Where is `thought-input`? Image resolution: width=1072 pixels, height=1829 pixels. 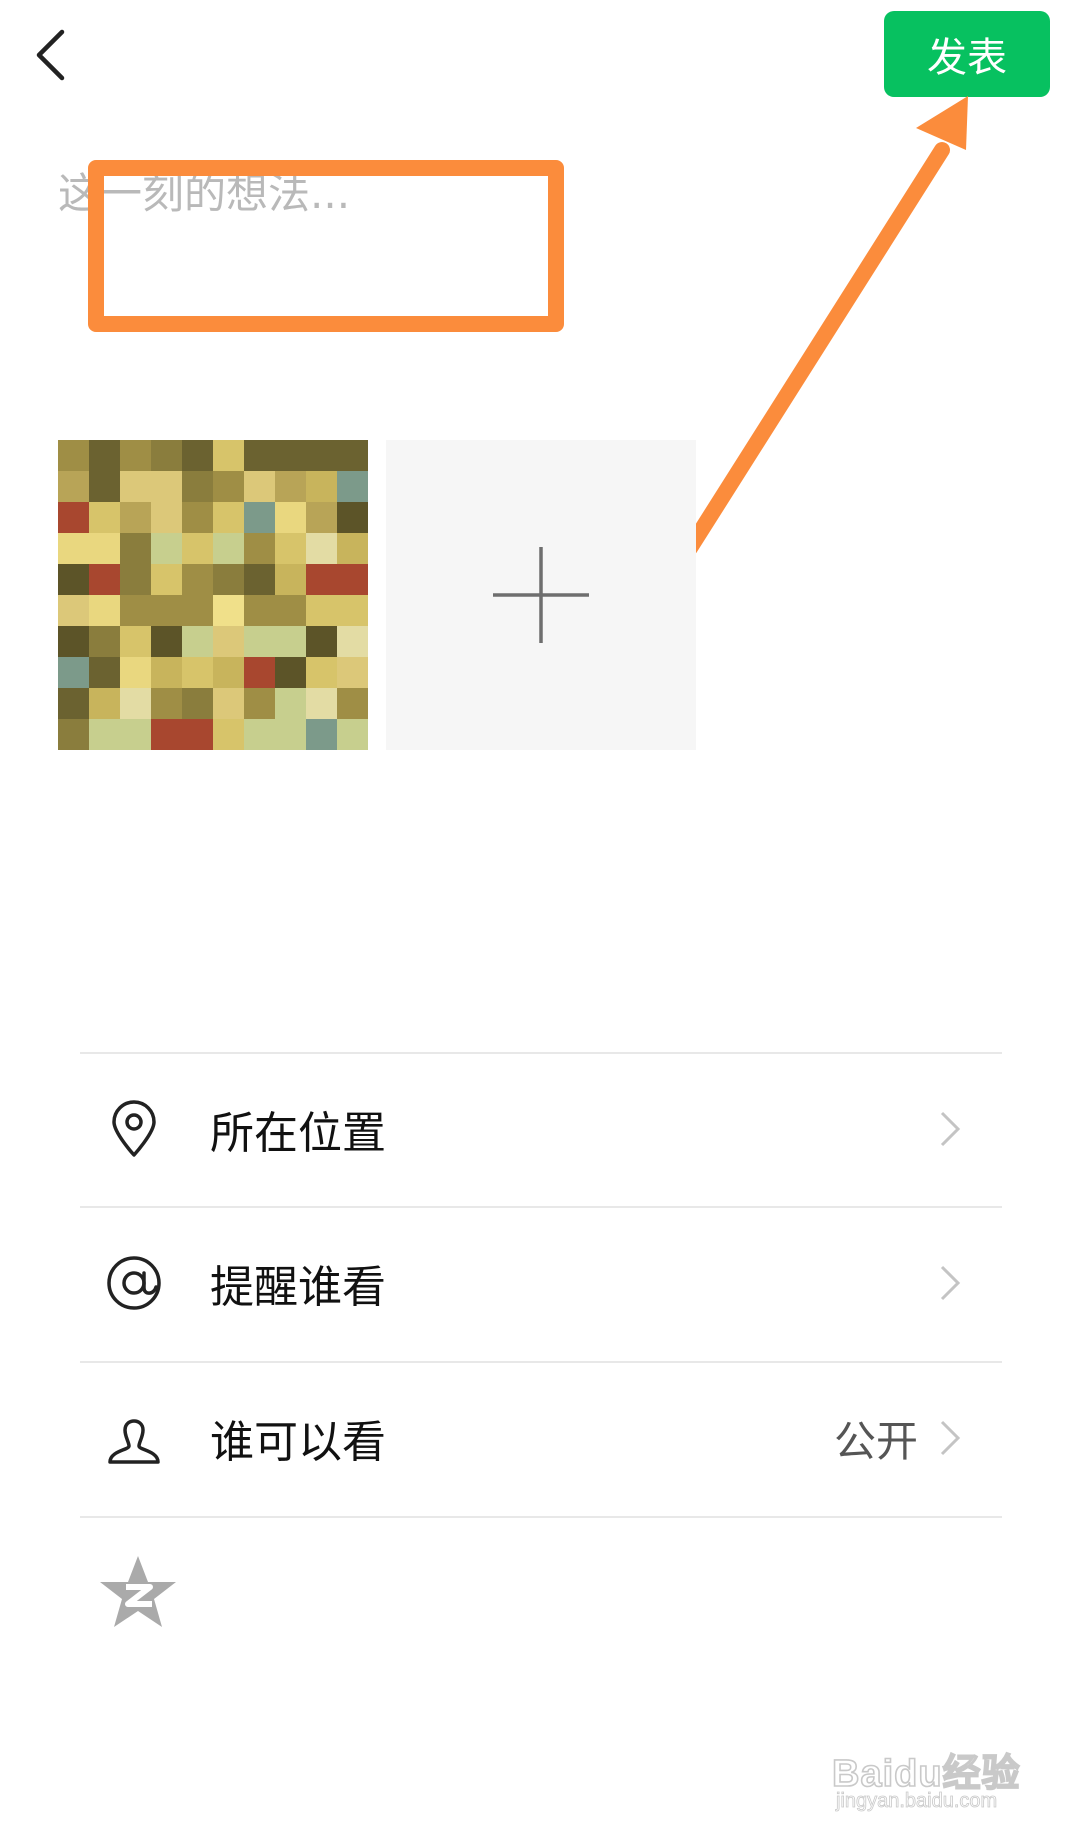
thought-input is located at coordinates (538, 220).